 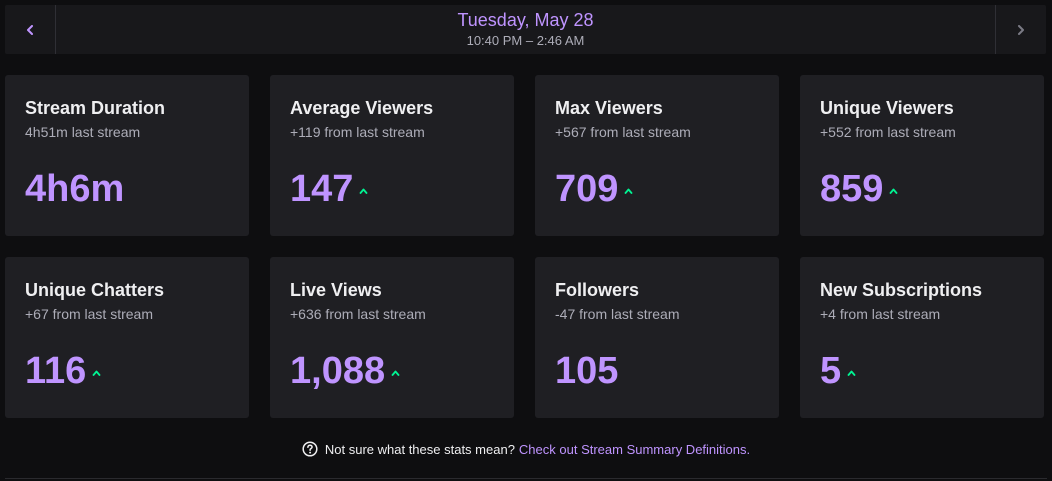 I want to click on chevron-right-icon, so click(x=1021, y=29).